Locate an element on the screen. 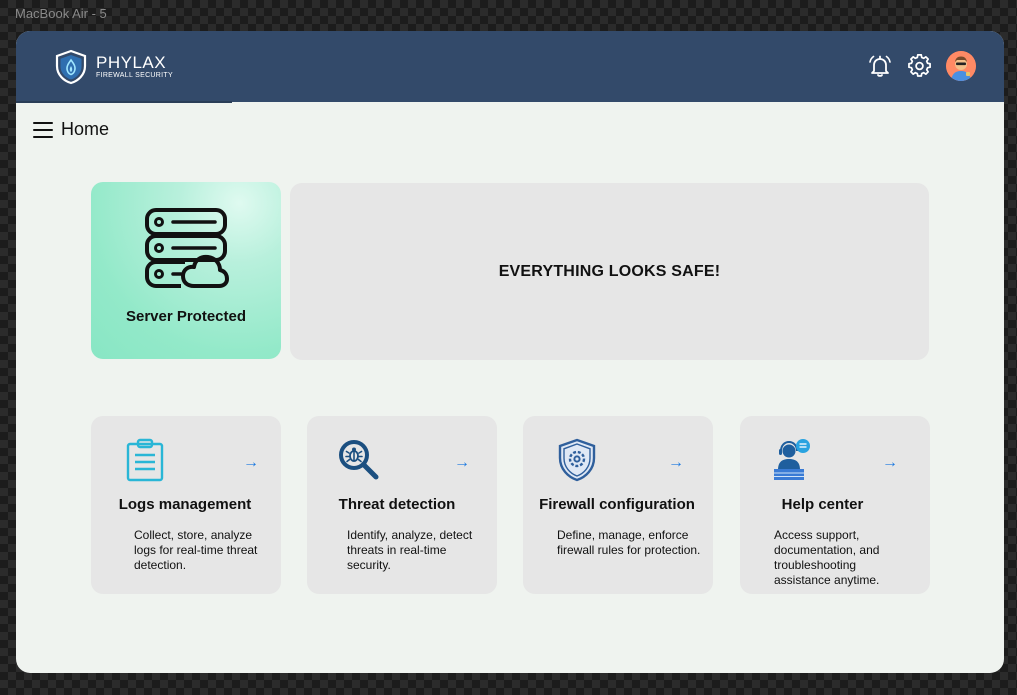  feature-title: Firewall configuration is located at coordinates (617, 504).